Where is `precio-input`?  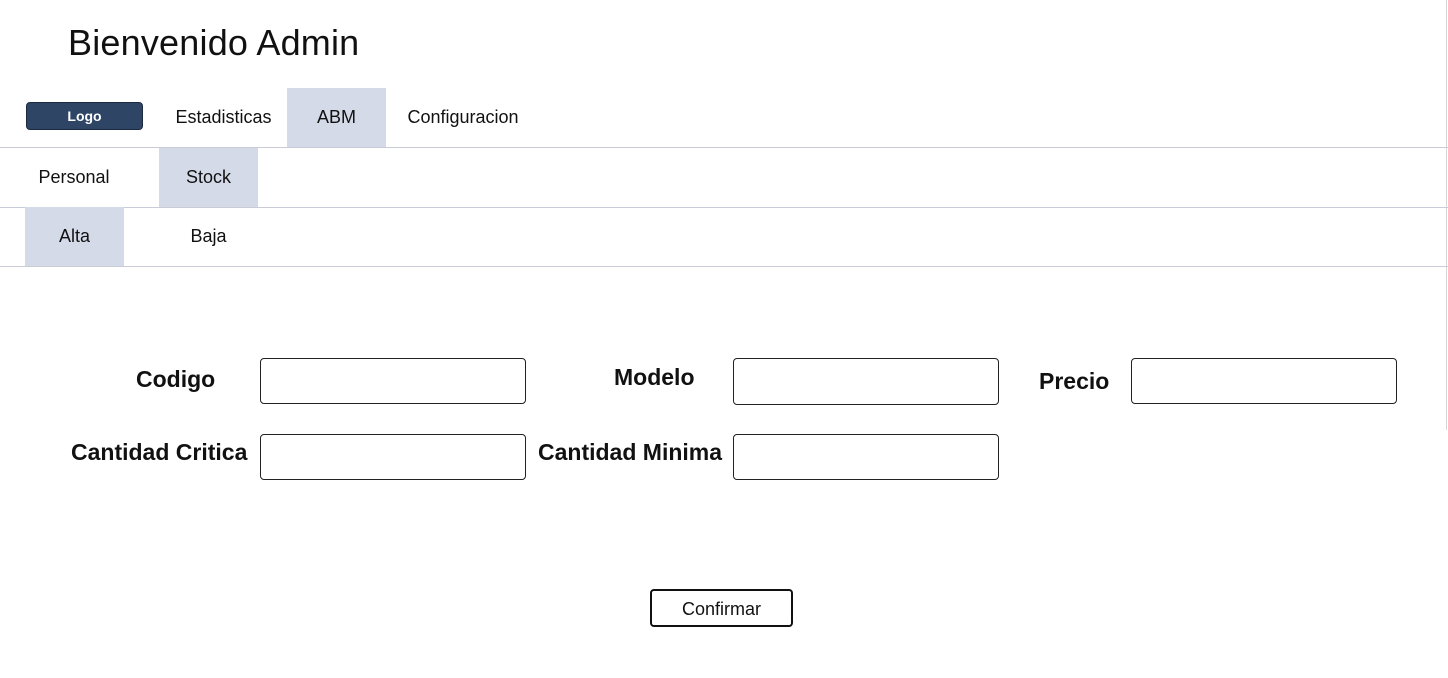 precio-input is located at coordinates (1264, 381).